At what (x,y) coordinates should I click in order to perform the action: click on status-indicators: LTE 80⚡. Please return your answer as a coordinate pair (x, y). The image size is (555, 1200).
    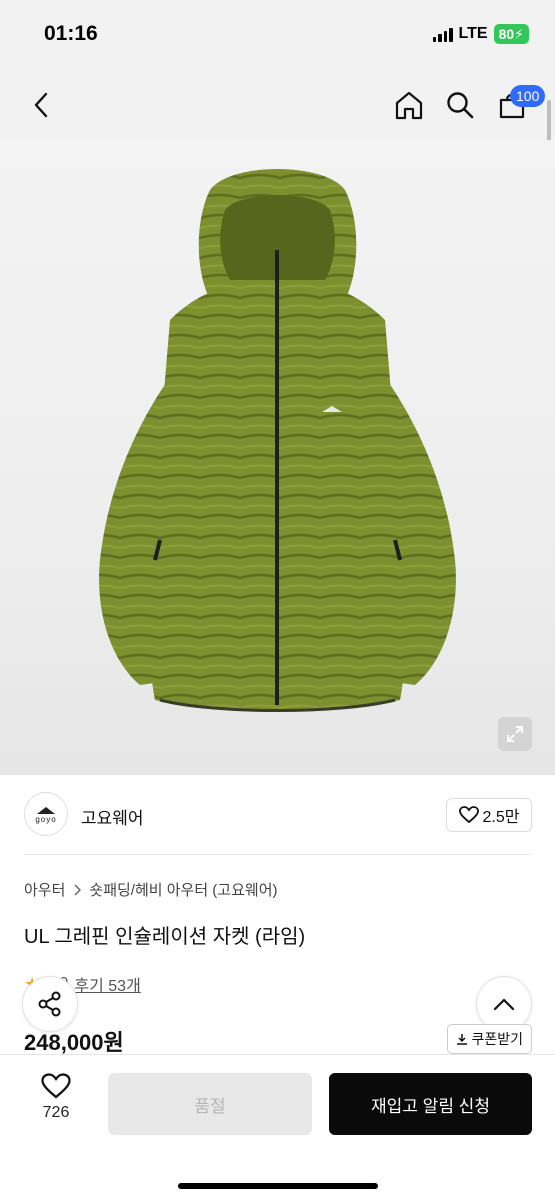
    Looking at the image, I should click on (480, 34).